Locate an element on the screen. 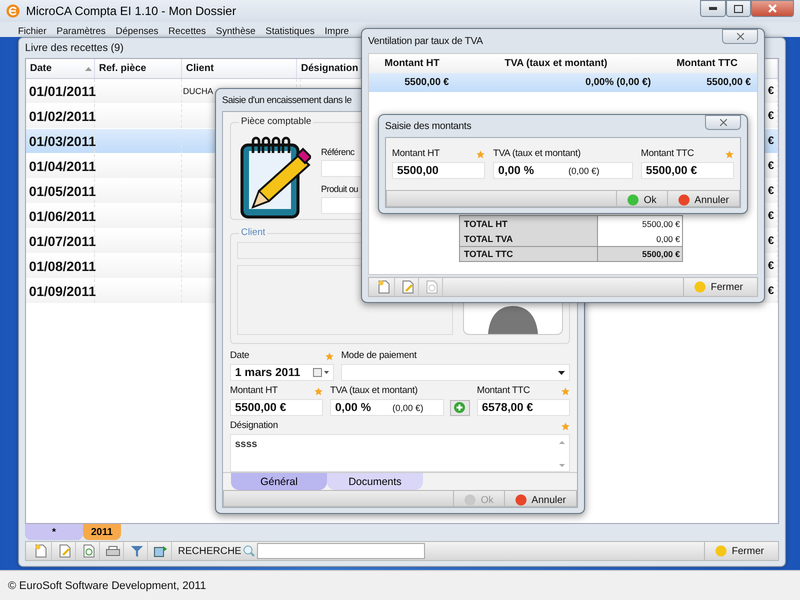  designation-field: ssss is located at coordinates (400, 453).